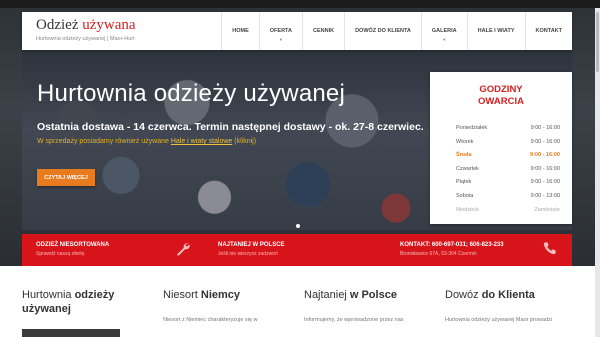  Describe the element at coordinates (240, 31) in the screenshot. I see `nav-home: HOME` at that location.